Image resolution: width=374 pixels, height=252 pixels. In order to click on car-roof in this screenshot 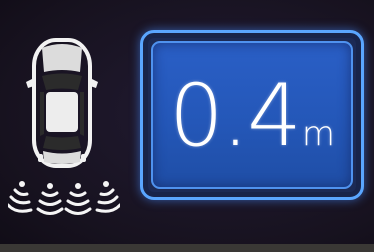, I will do `click(62, 112)`.